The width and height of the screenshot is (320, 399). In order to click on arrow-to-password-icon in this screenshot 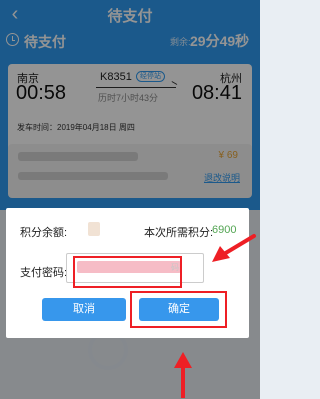, I will do `click(234, 248)`.